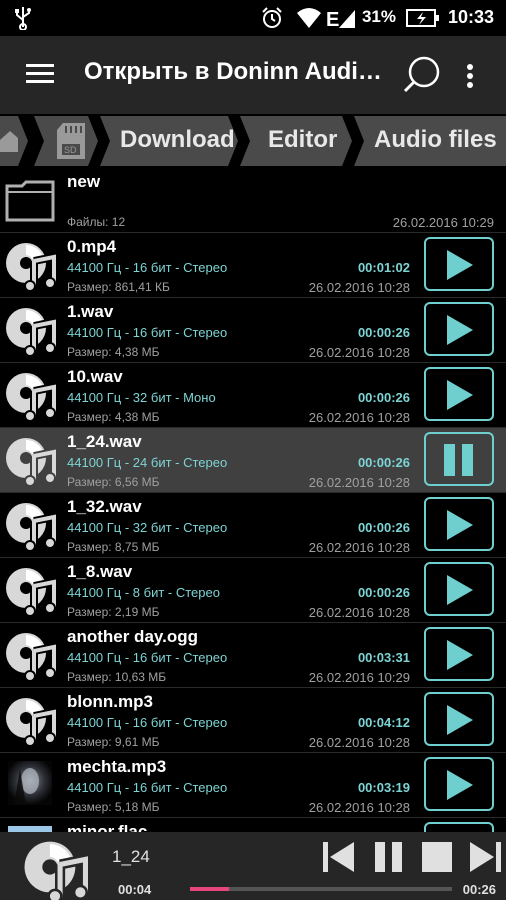  What do you see at coordinates (143, 592) in the screenshot?
I see `audio-format: 44100 Гц - 8 бит - Стерео` at bounding box center [143, 592].